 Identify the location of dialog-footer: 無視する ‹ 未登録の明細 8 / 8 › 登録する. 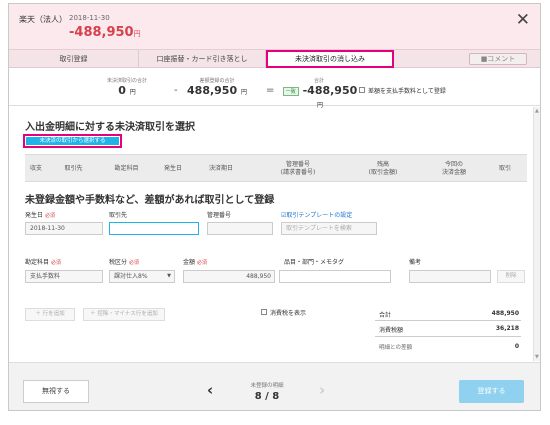
(274, 386).